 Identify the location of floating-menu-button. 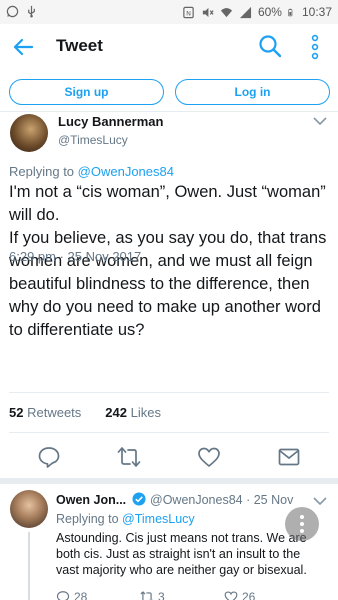
(302, 524).